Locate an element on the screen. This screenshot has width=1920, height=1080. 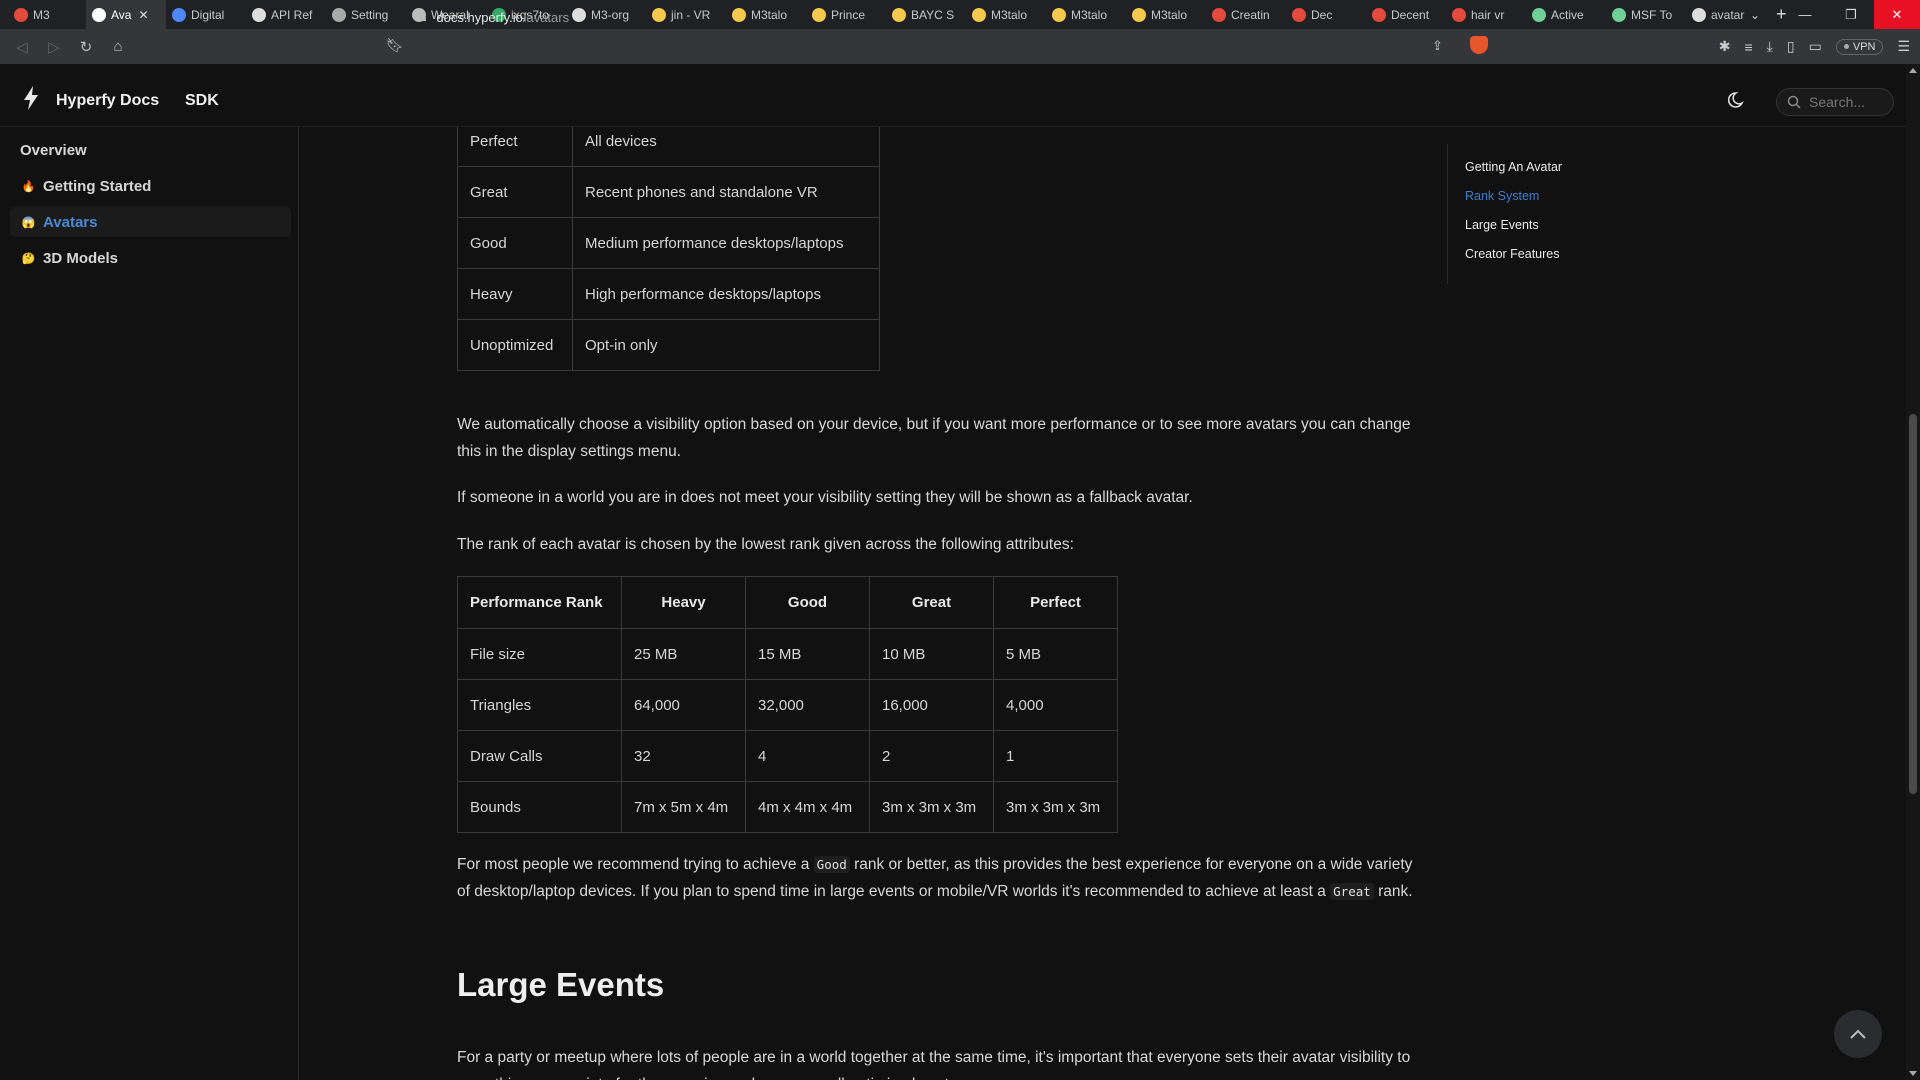
browser-tab: Active is located at coordinates (1566, 14).